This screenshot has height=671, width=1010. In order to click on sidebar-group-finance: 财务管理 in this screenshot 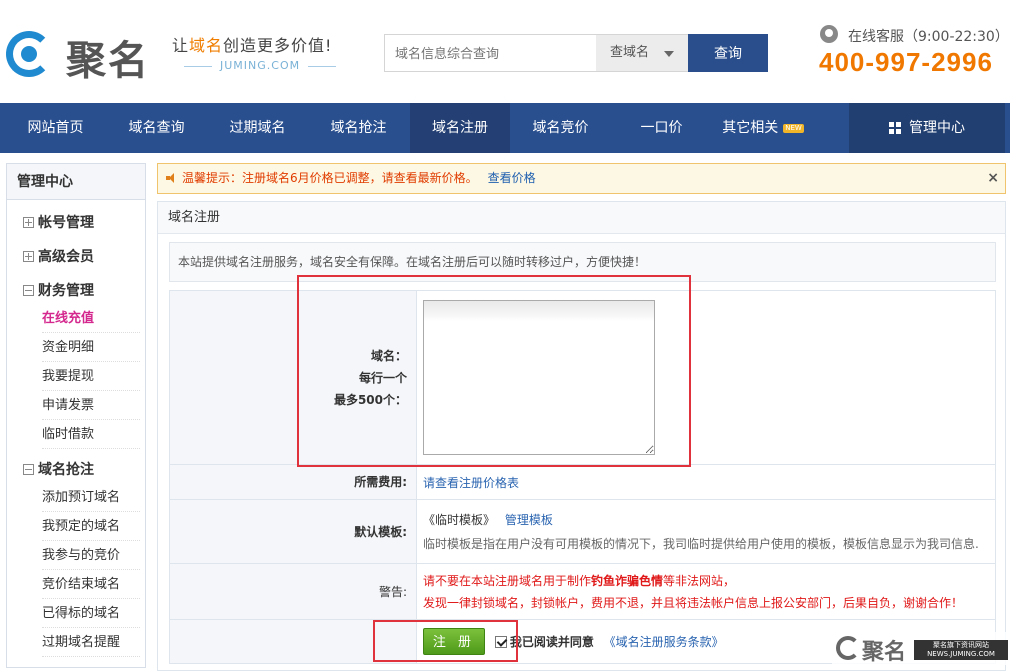, I will do `click(58, 290)`.